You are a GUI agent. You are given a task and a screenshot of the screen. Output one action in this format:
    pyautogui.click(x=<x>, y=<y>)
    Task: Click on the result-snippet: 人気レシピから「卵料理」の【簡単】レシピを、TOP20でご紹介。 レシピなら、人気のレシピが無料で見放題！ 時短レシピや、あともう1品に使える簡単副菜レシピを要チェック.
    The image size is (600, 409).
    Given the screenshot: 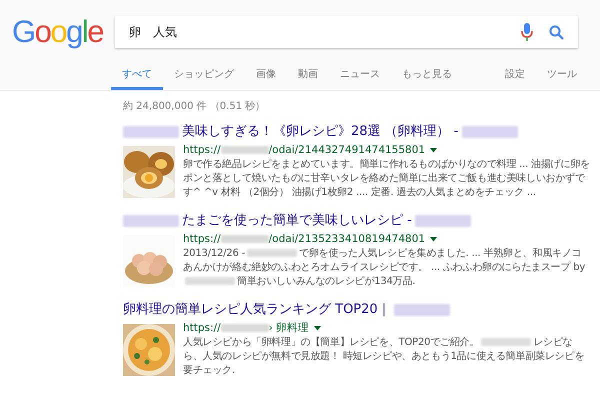 What is the action you would take?
    pyautogui.click(x=384, y=357)
    